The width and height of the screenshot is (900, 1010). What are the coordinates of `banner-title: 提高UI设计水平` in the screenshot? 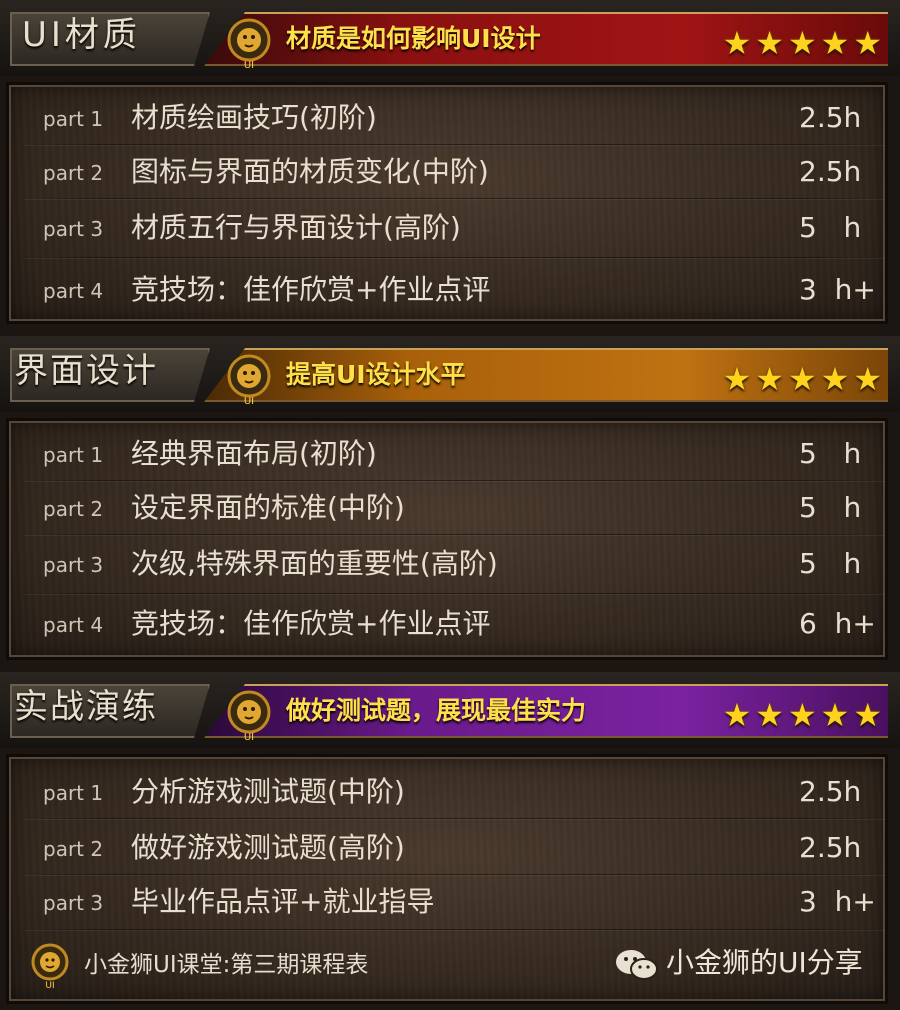 It's located at (376, 374).